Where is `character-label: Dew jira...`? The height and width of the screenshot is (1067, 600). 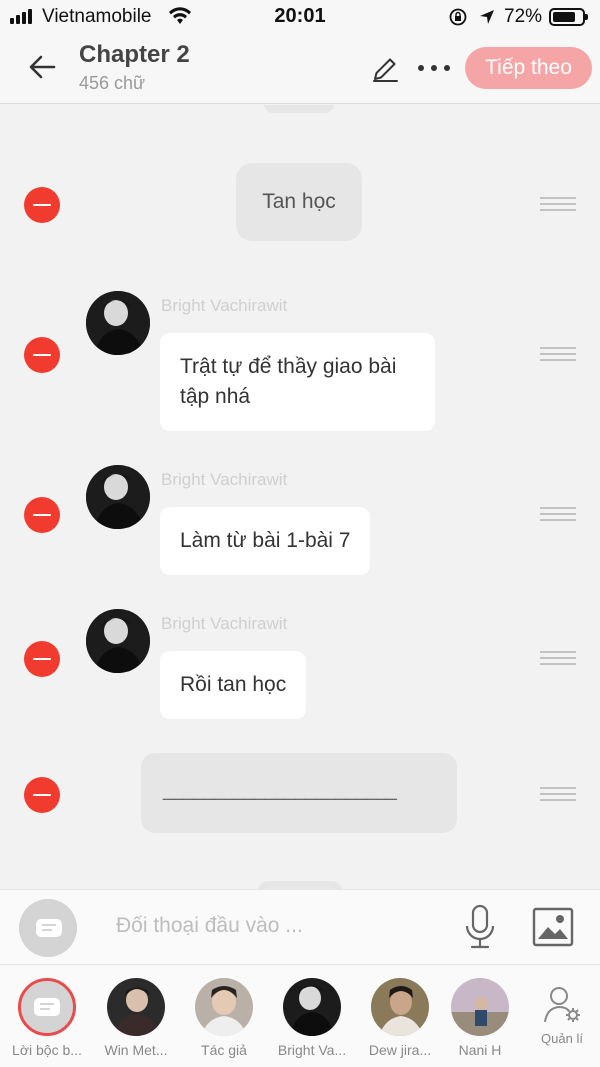
character-label: Dew jira... is located at coordinates (400, 1050).